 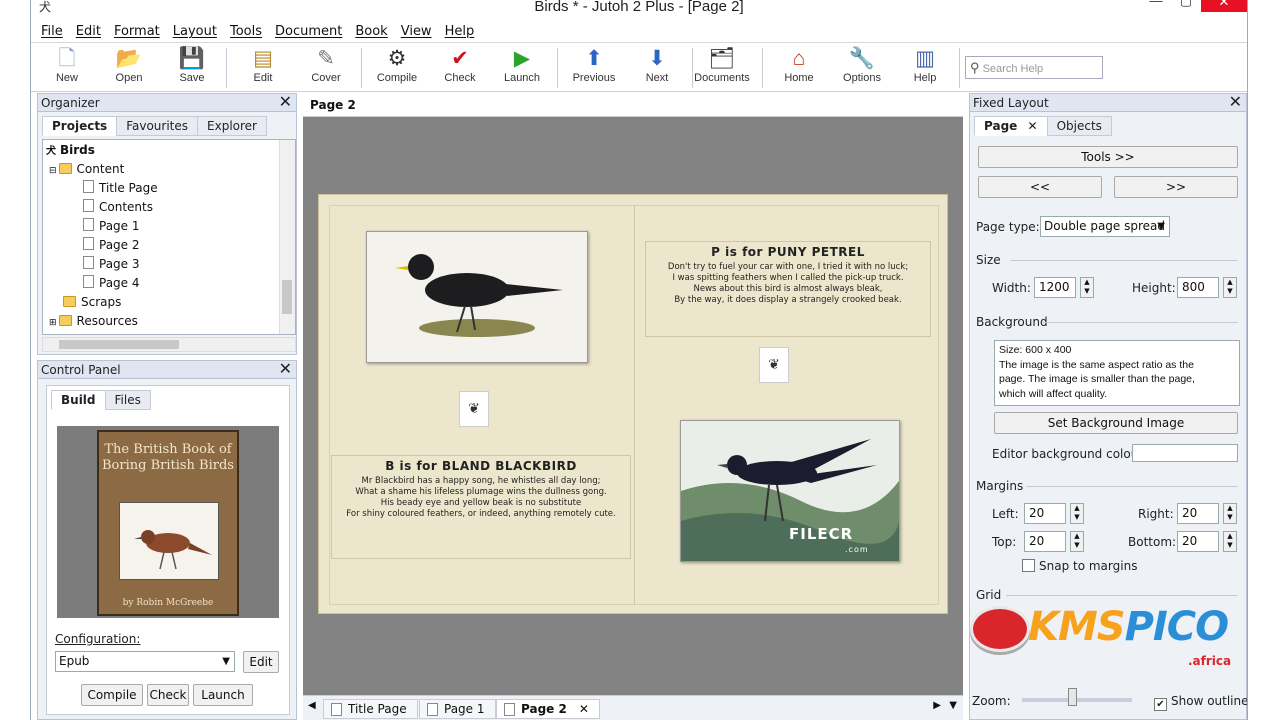 What do you see at coordinates (522, 65) in the screenshot?
I see `launch-button: ▶ Launch` at bounding box center [522, 65].